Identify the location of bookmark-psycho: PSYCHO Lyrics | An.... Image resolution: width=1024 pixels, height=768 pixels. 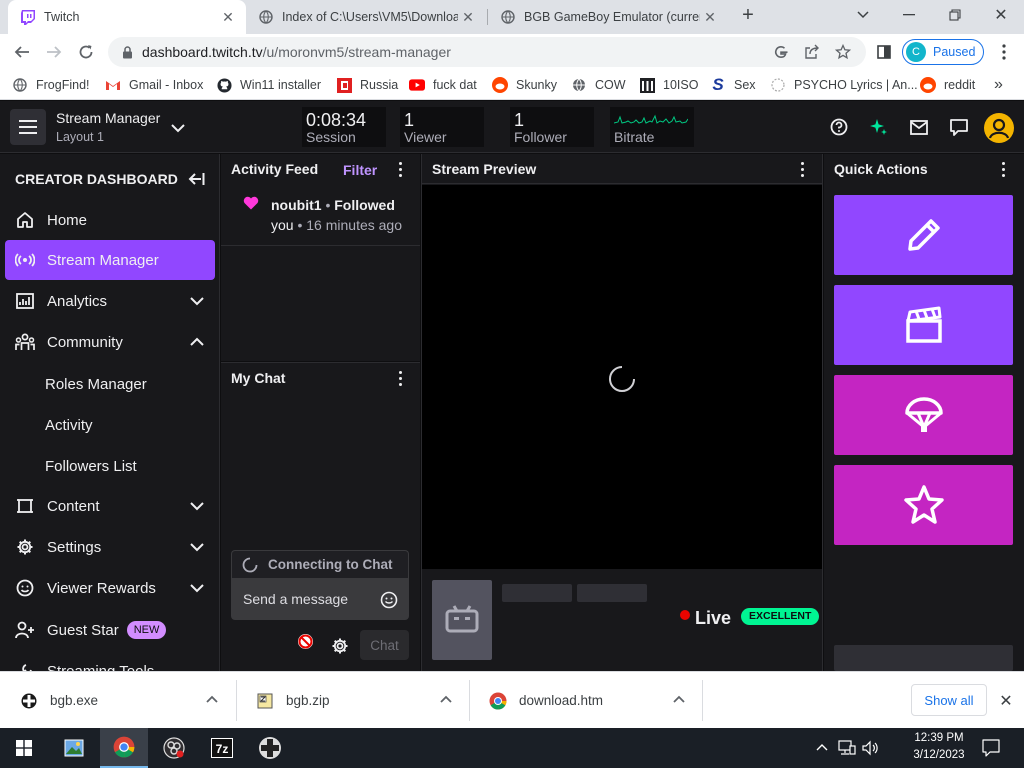
(844, 85).